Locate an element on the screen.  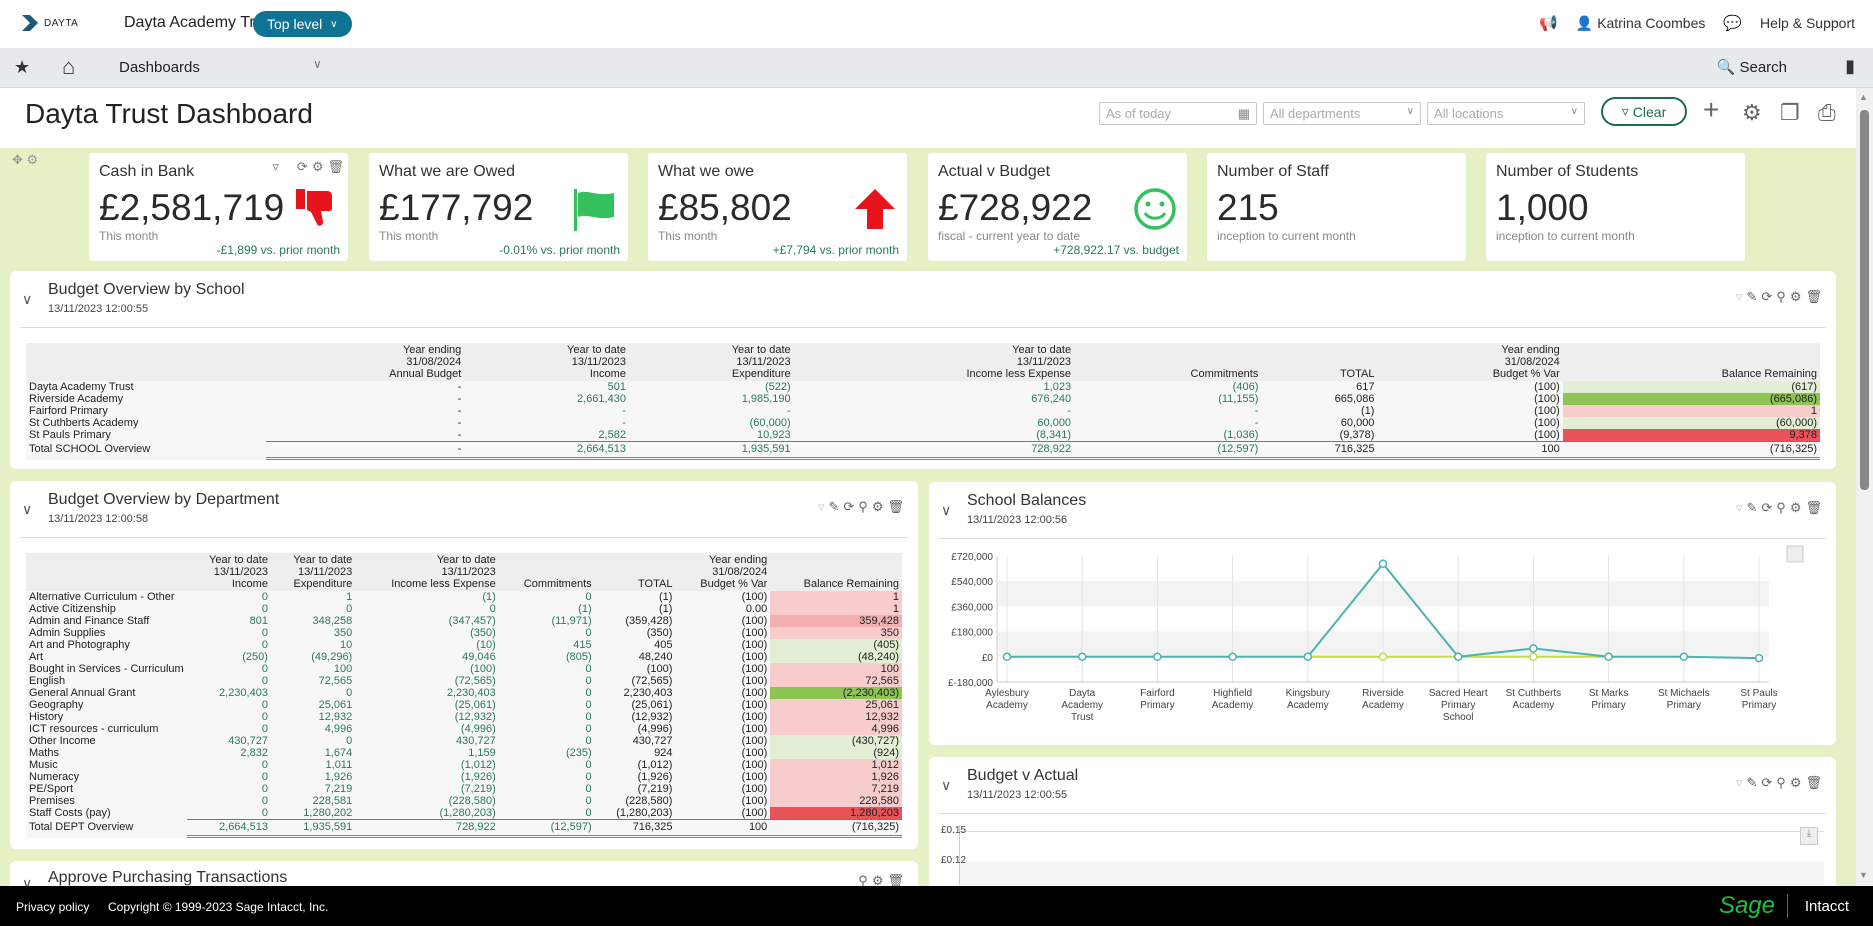
search-button: 🔍 Search is located at coordinates (1752, 67).